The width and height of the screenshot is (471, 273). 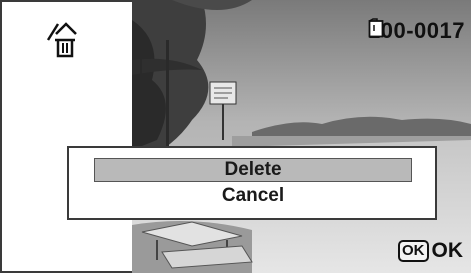 What do you see at coordinates (253, 170) in the screenshot?
I see `delete-option: Delete` at bounding box center [253, 170].